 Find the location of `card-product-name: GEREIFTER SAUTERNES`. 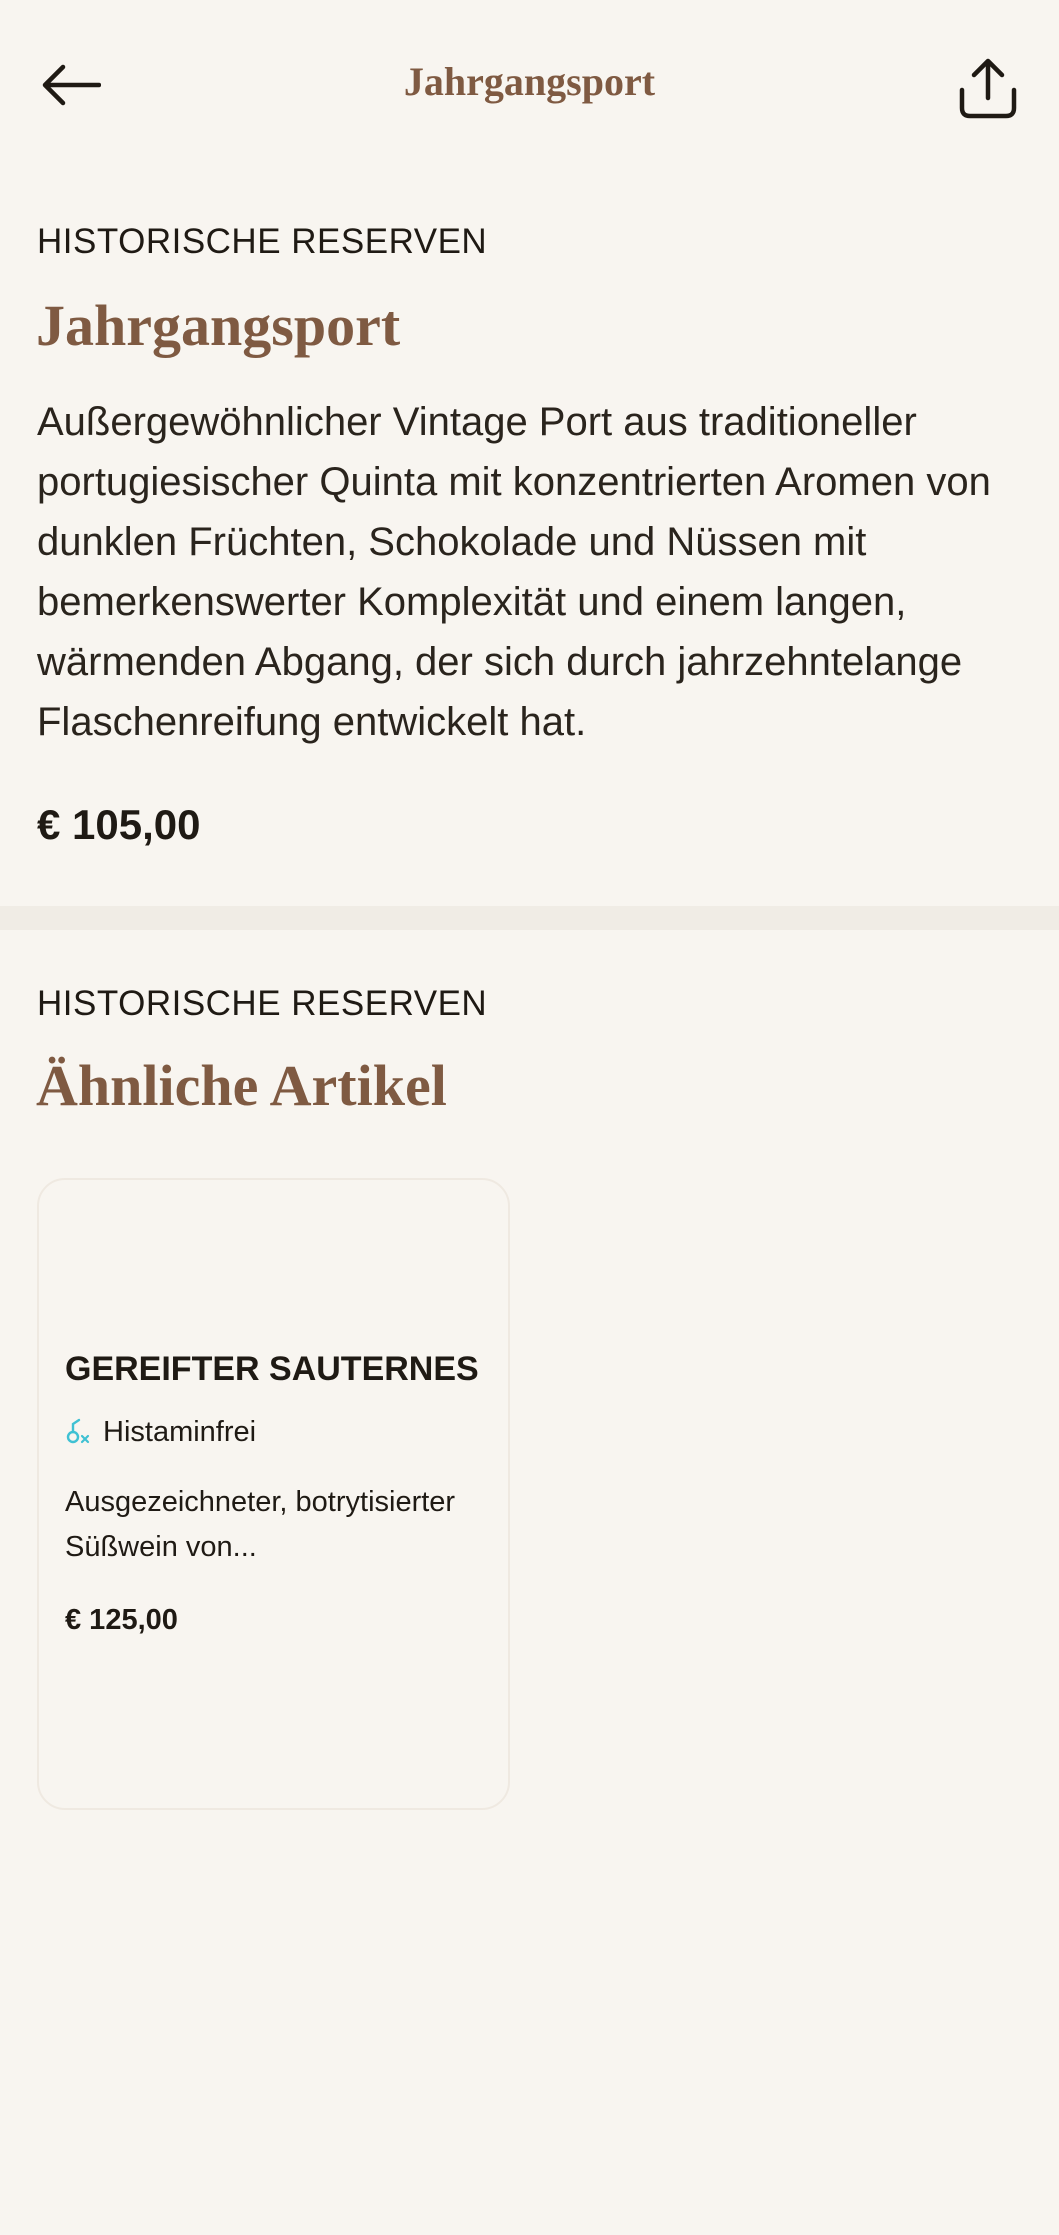

card-product-name: GEREIFTER SAUTERNES is located at coordinates (272, 1369).